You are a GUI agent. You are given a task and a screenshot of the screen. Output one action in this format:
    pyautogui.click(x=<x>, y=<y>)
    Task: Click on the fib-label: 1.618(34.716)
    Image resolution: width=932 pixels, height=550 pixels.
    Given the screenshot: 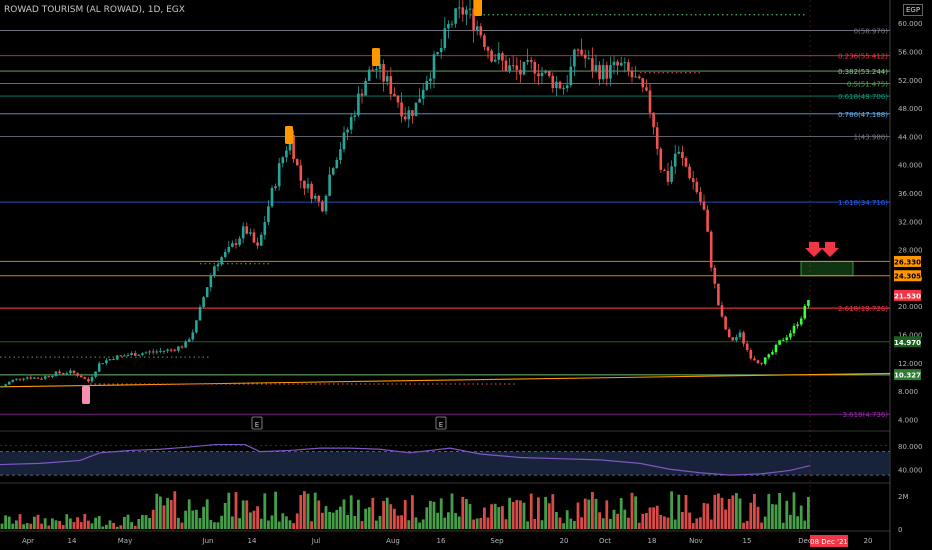 What is the action you would take?
    pyautogui.click(x=863, y=203)
    